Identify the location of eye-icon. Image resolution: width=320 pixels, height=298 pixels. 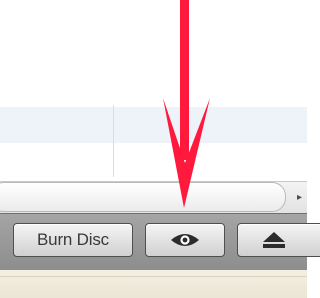
(185, 240).